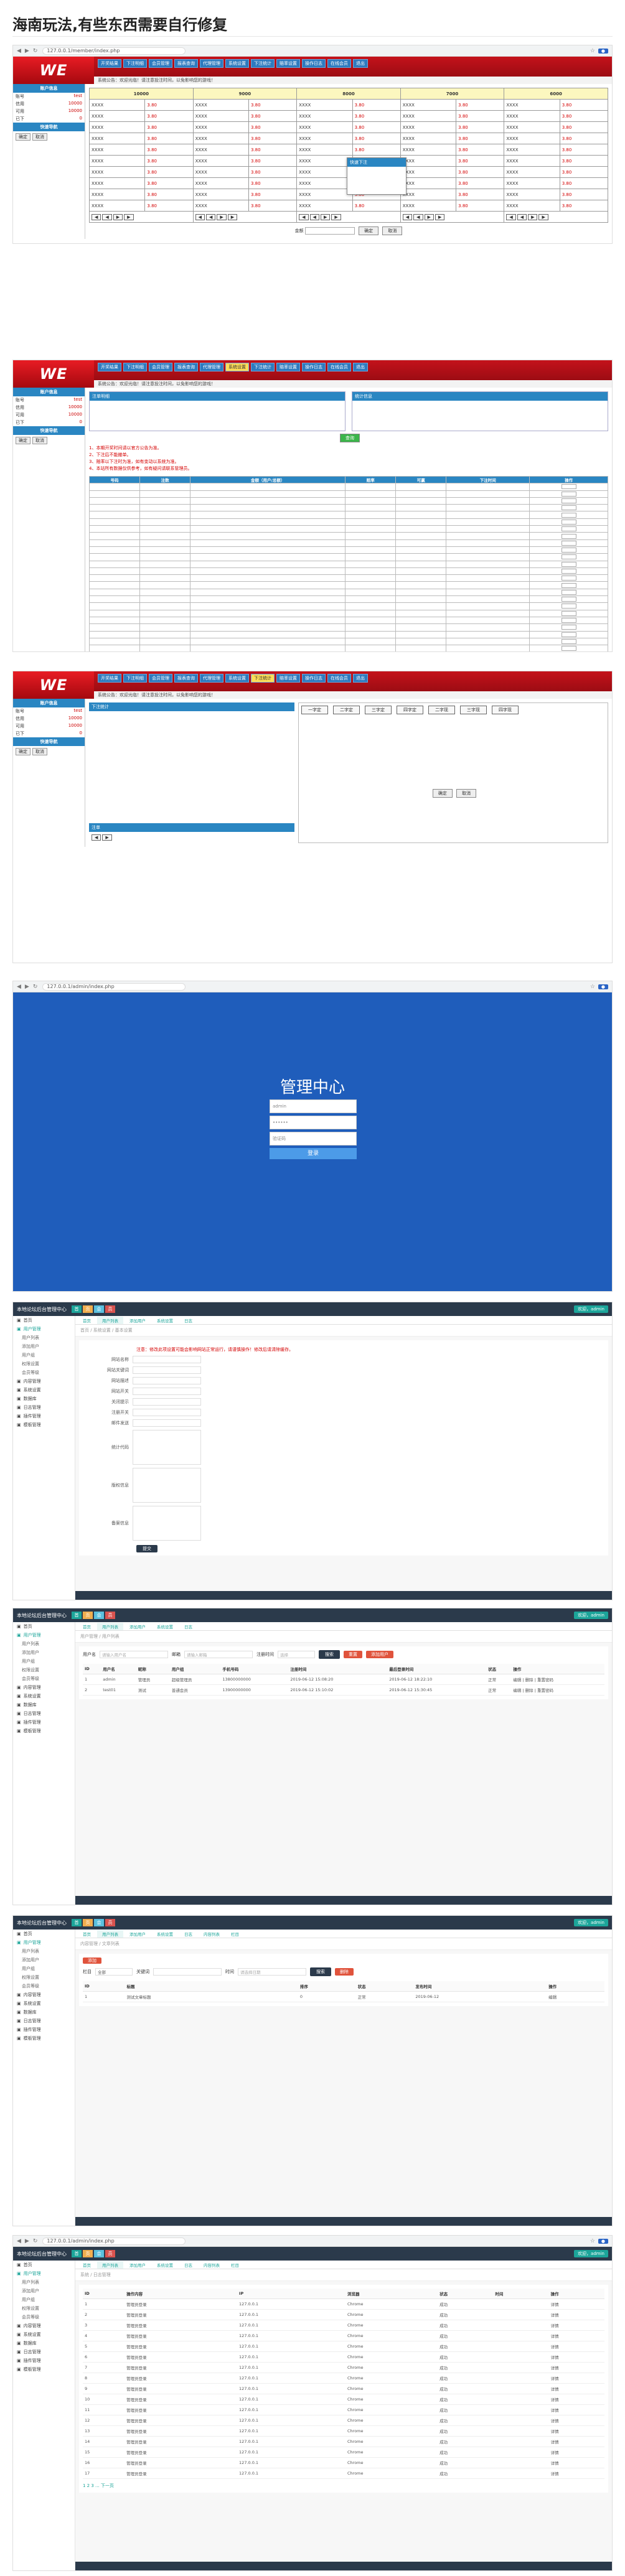 The image size is (625, 2576). What do you see at coordinates (99, 2254) in the screenshot?
I see `header-chip: 会` at bounding box center [99, 2254].